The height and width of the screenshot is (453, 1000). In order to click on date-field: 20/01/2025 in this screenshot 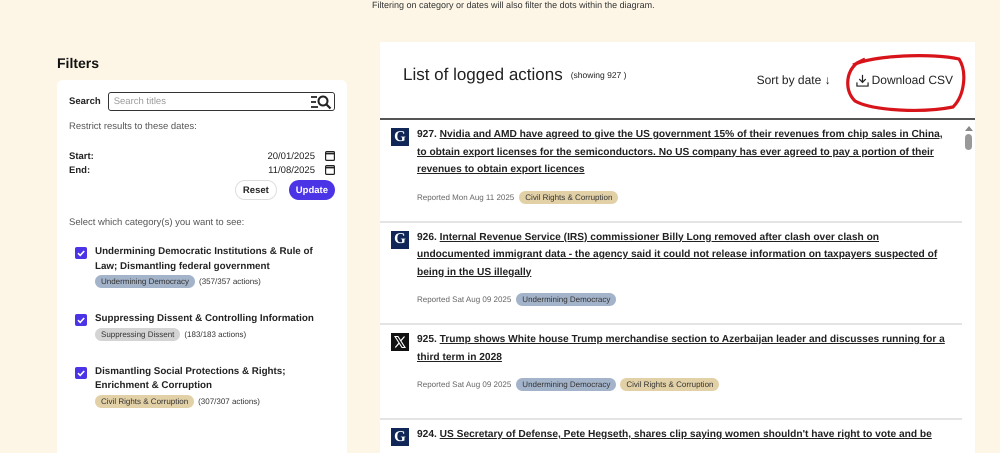, I will do `click(291, 156)`.